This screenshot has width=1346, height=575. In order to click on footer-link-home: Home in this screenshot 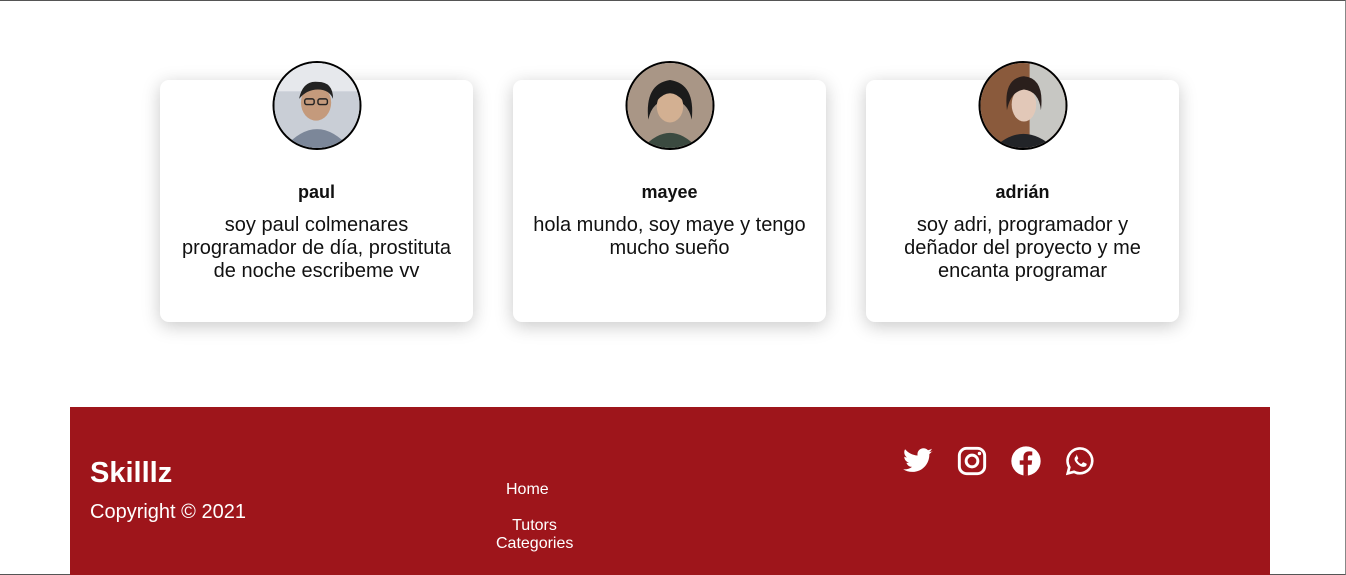, I will do `click(527, 490)`.